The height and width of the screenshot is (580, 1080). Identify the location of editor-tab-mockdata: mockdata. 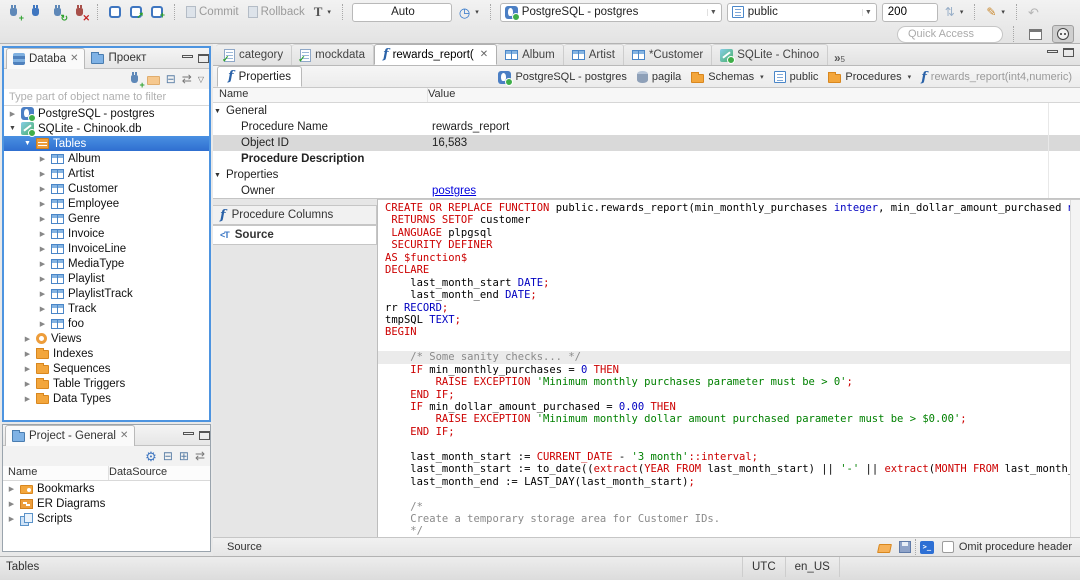
(333, 54).